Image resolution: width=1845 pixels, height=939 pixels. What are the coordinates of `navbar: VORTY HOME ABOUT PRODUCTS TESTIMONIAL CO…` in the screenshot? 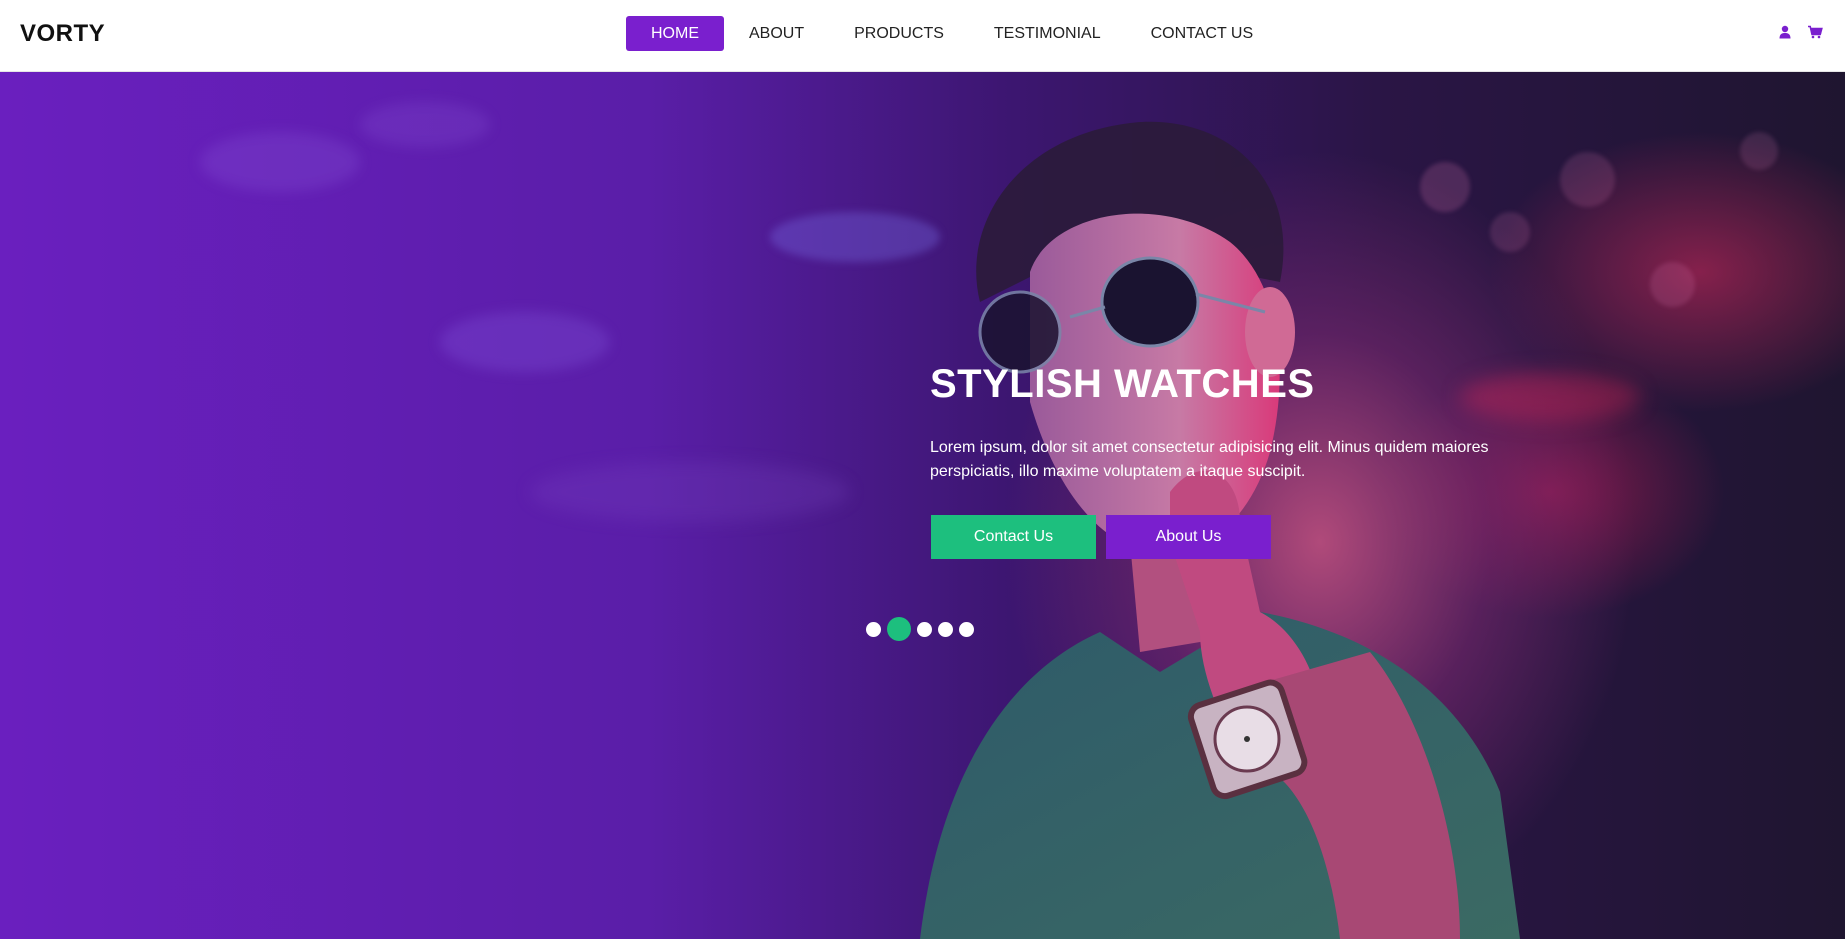 It's located at (922, 36).